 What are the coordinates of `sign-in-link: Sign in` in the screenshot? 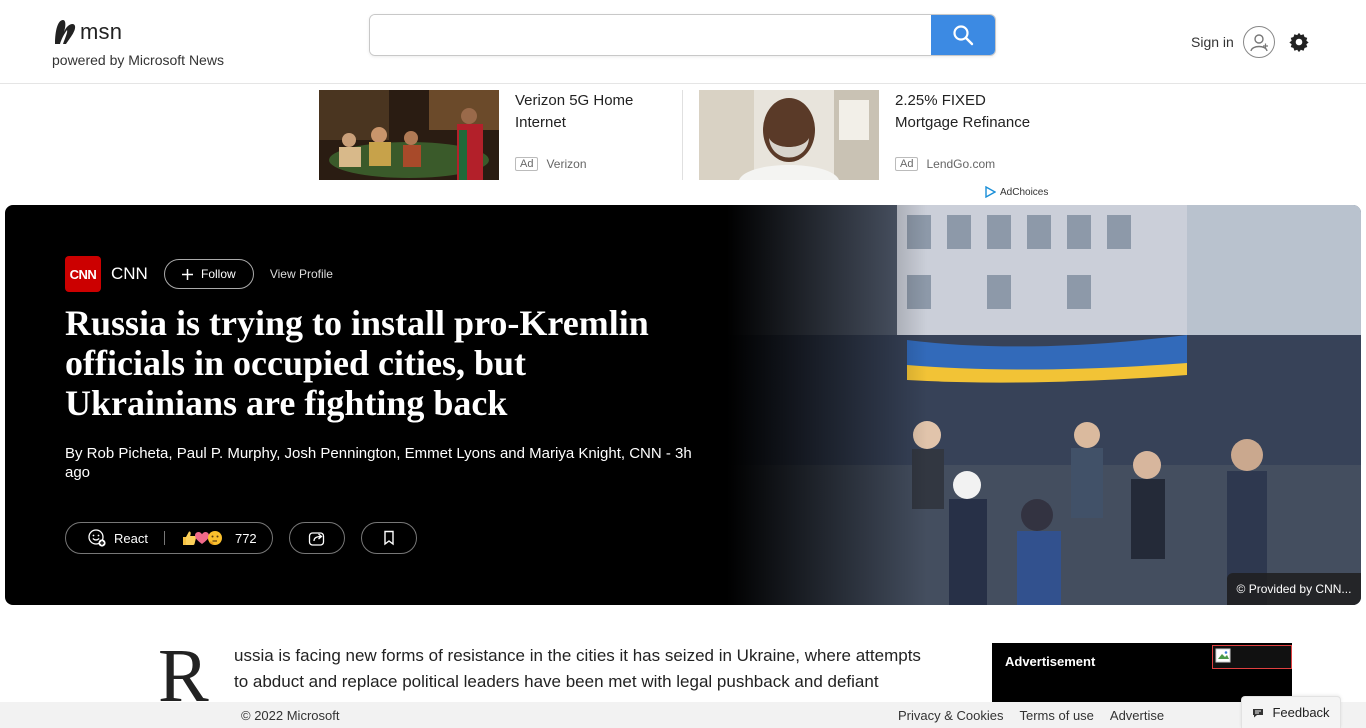 It's located at (1212, 42).